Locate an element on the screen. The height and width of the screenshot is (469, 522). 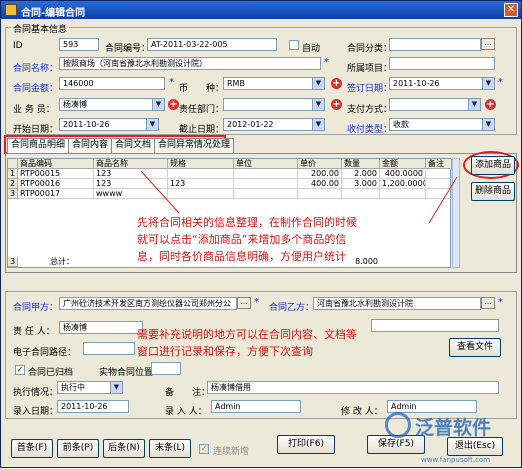
table-cell-code: RTP00017 is located at coordinates (56, 194).